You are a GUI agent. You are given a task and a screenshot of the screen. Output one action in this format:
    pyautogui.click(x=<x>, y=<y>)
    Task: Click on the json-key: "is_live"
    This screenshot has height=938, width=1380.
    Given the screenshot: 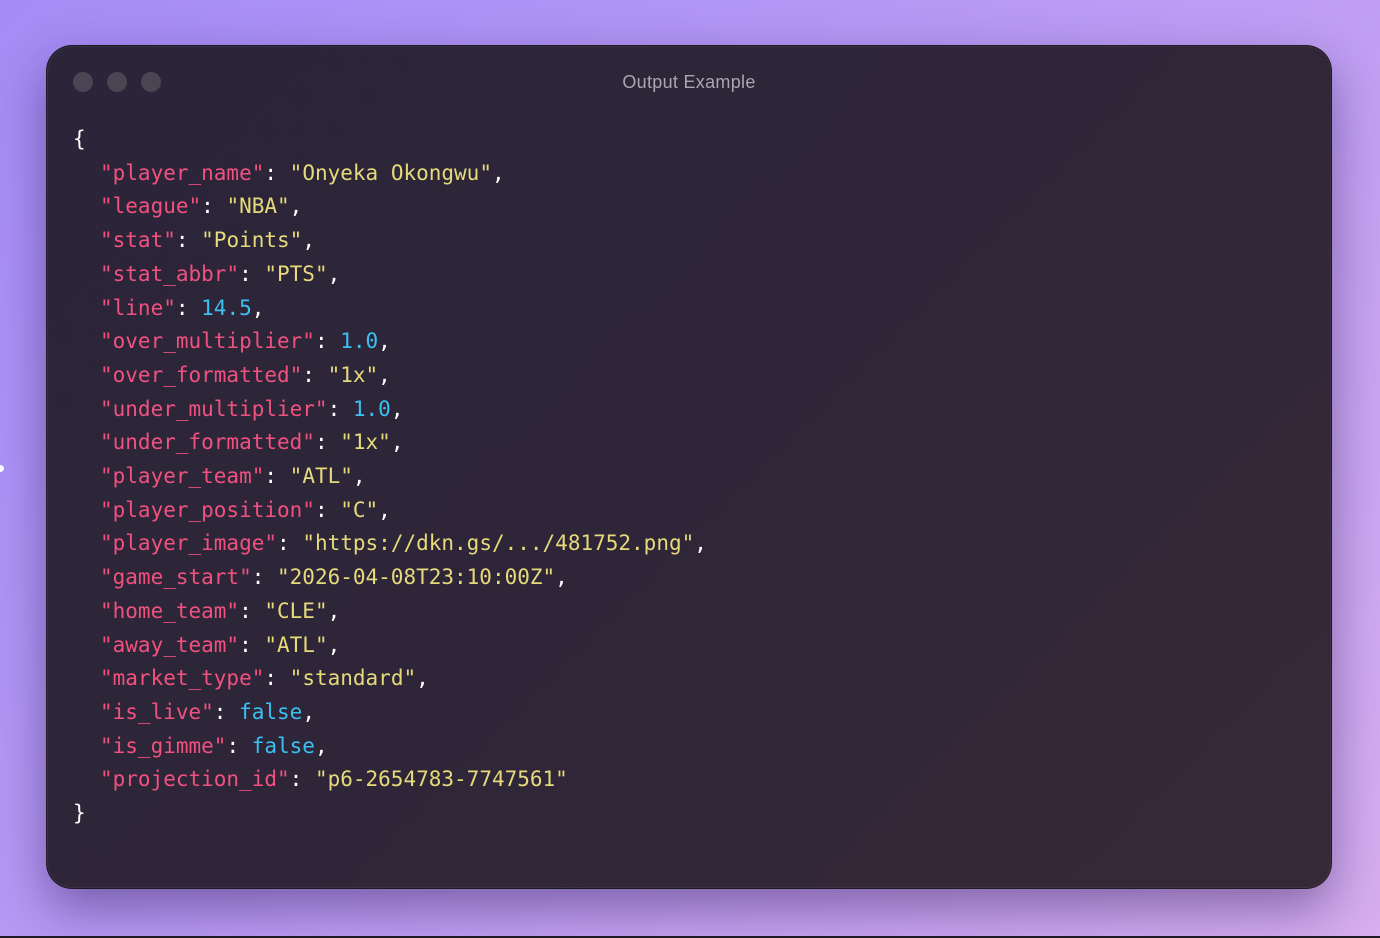 What is the action you would take?
    pyautogui.click(x=157, y=711)
    